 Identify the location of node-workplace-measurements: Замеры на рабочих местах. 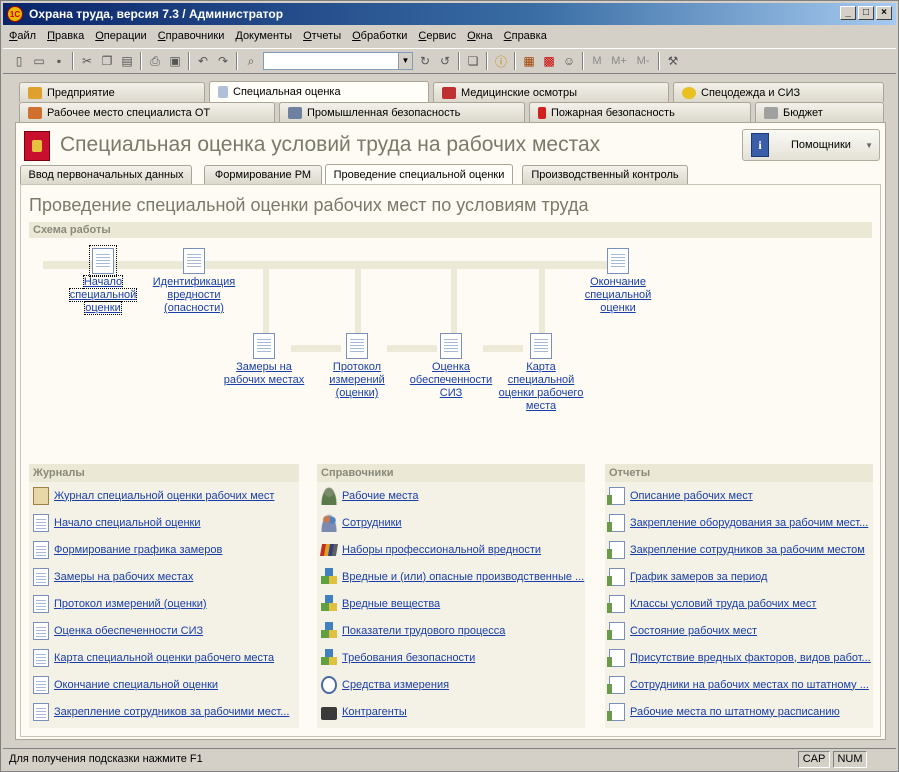
(264, 360).